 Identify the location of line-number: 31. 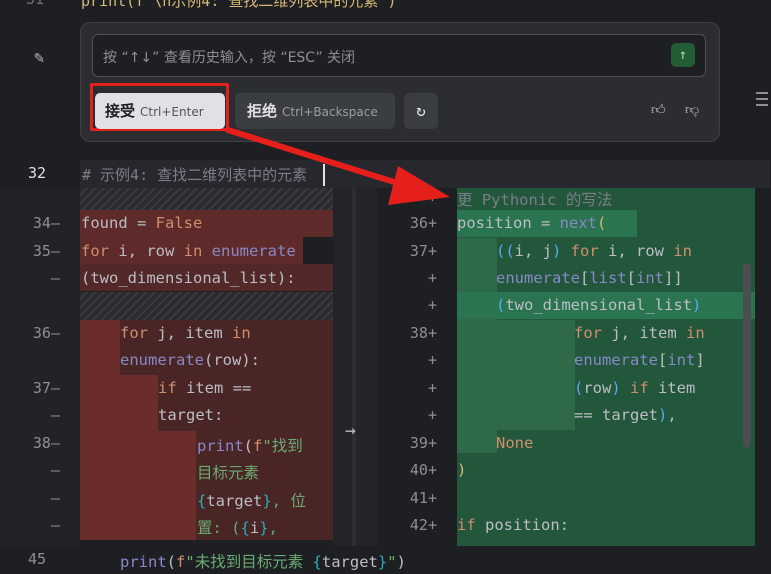
(35, 4).